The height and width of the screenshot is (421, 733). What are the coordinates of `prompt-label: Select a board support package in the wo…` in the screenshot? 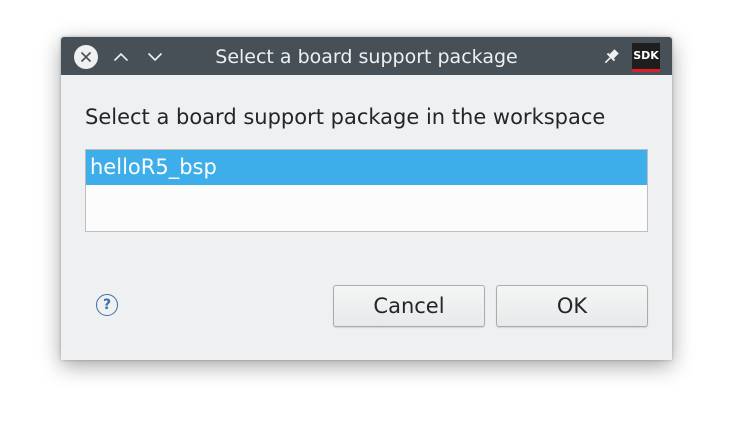 It's located at (345, 117).